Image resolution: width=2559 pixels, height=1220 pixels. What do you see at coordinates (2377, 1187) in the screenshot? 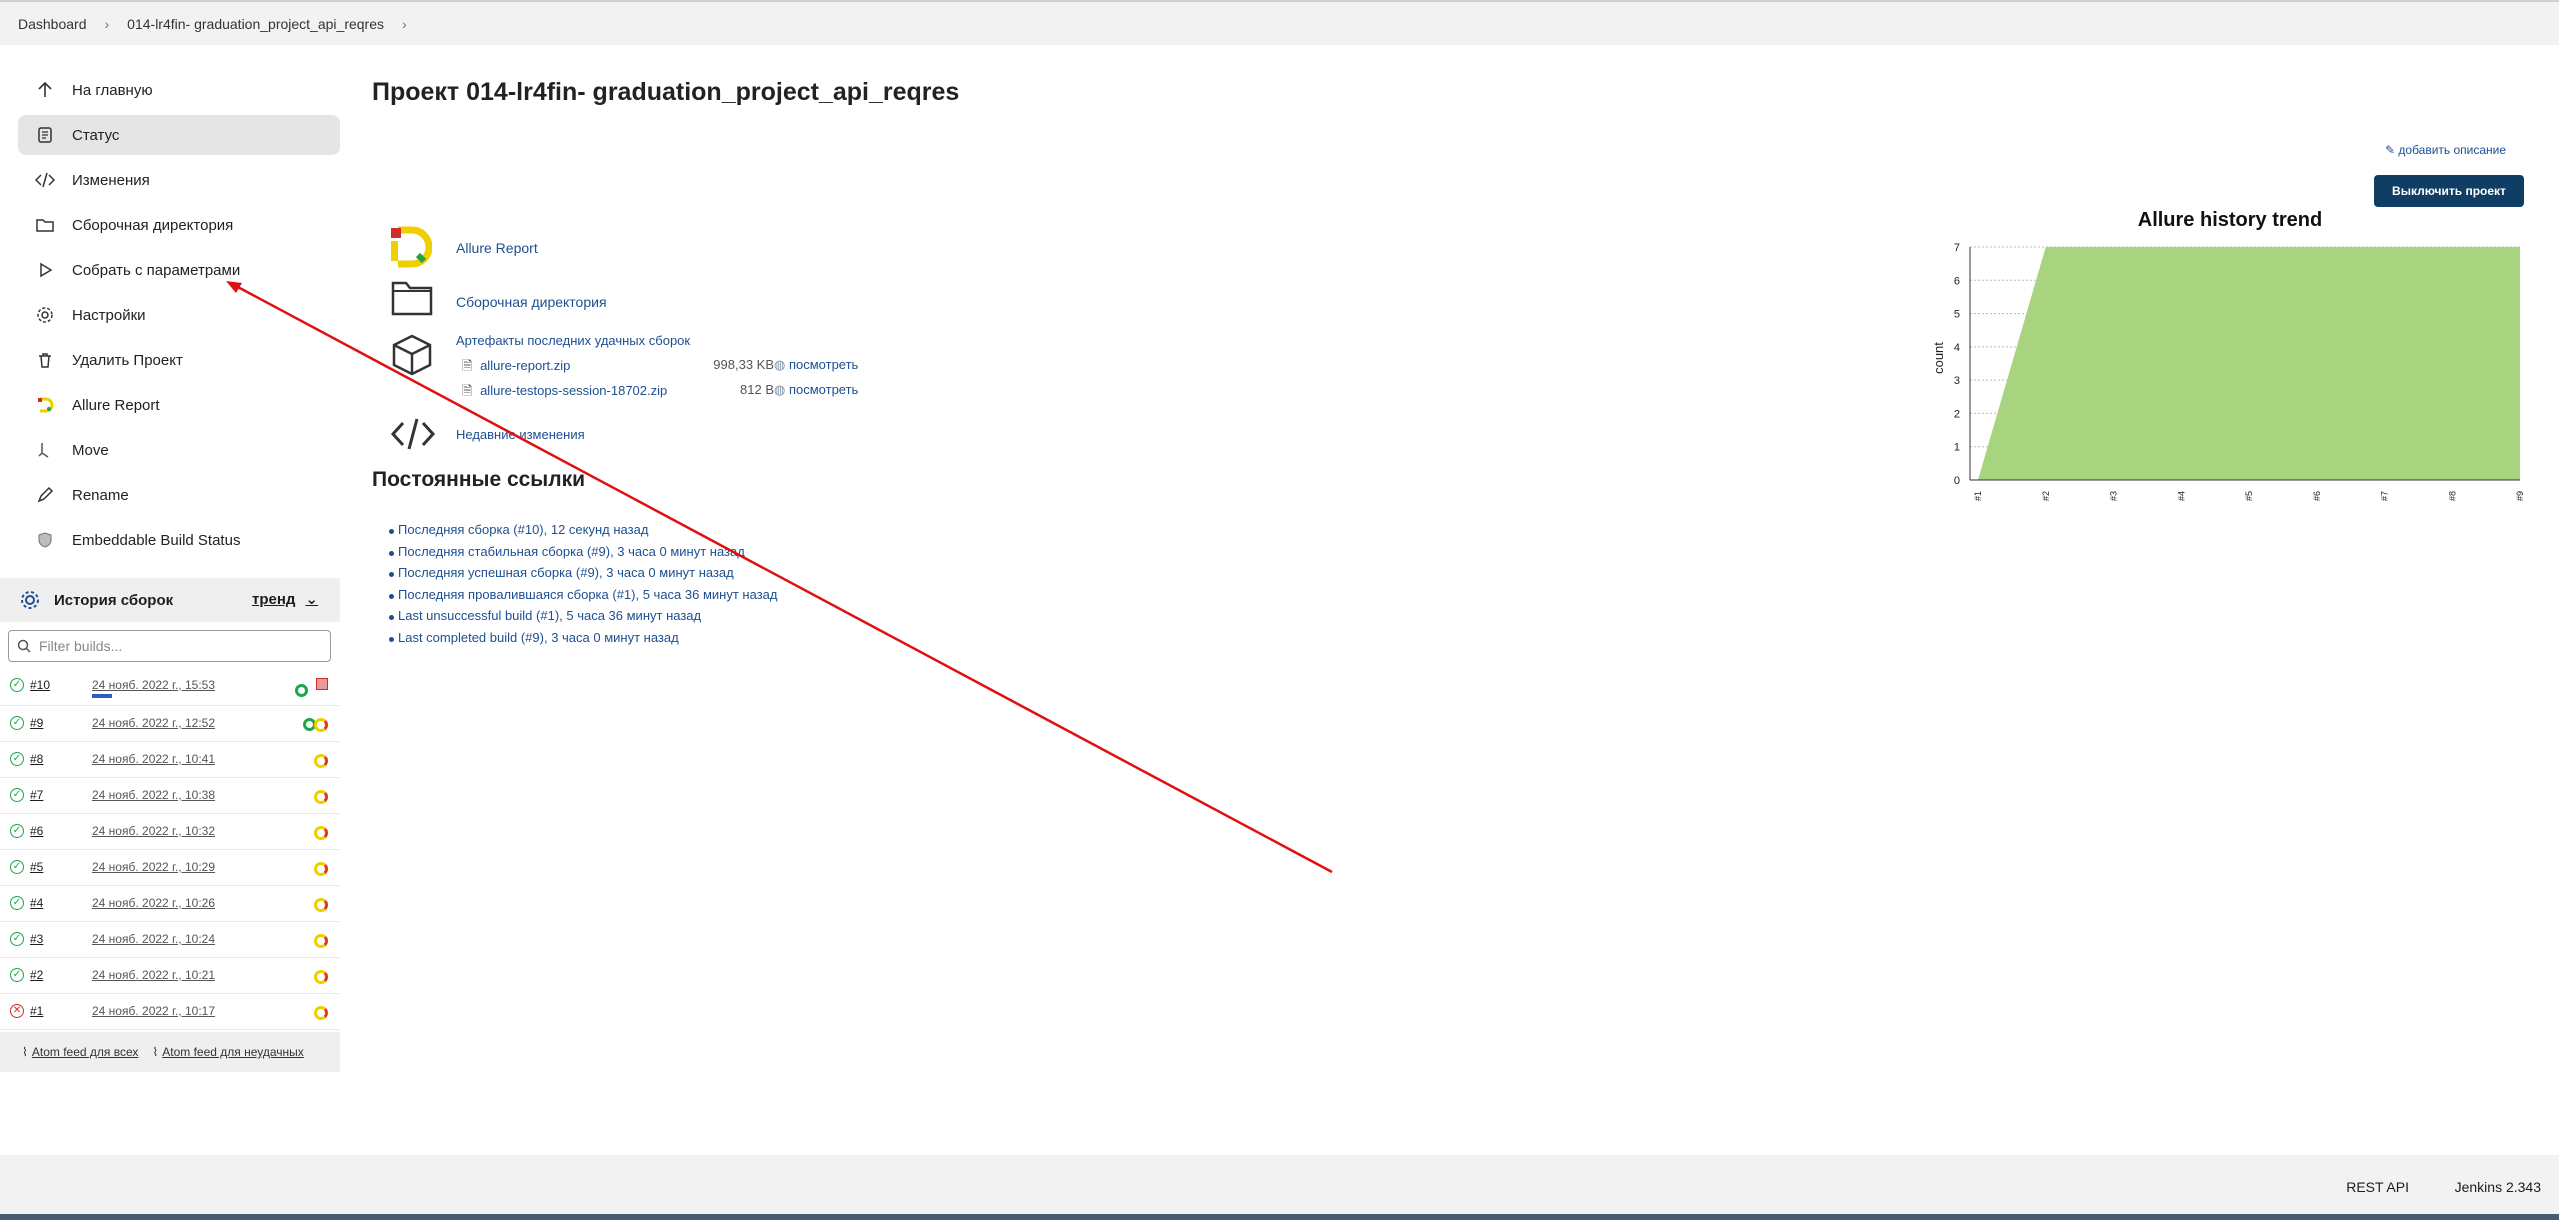
I see `rest-api-link: REST API` at bounding box center [2377, 1187].